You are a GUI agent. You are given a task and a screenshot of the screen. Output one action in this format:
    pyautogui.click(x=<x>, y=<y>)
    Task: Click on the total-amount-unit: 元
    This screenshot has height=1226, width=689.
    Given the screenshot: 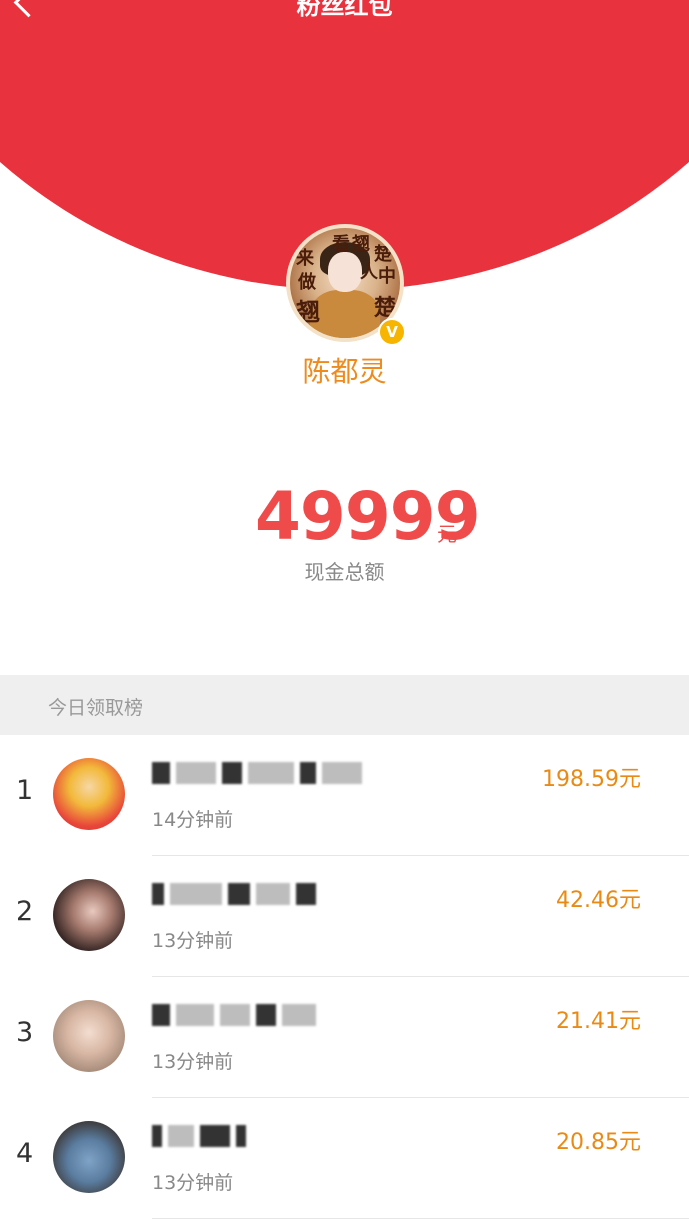 What is the action you would take?
    pyautogui.click(x=447, y=534)
    